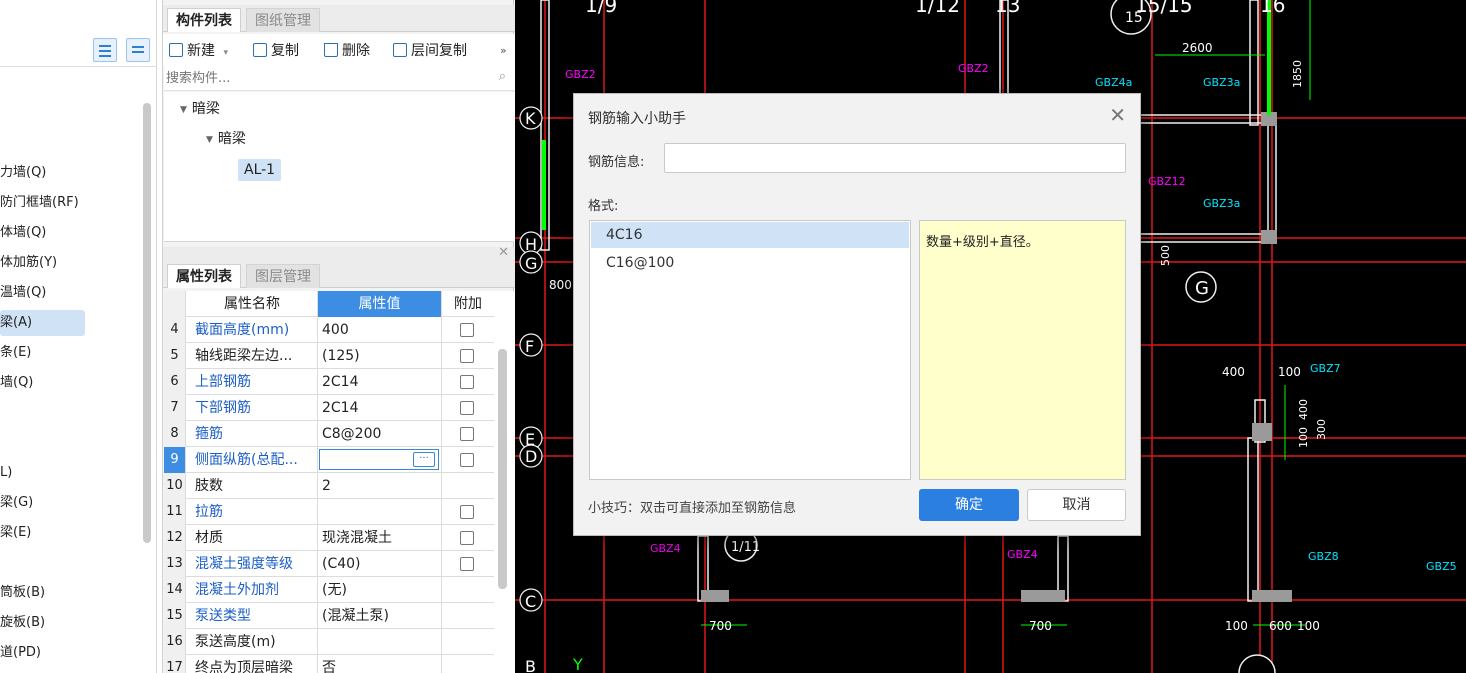 The image size is (1466, 673). What do you see at coordinates (430, 51) in the screenshot?
I see `floor-copy-button: 层间复制` at bounding box center [430, 51].